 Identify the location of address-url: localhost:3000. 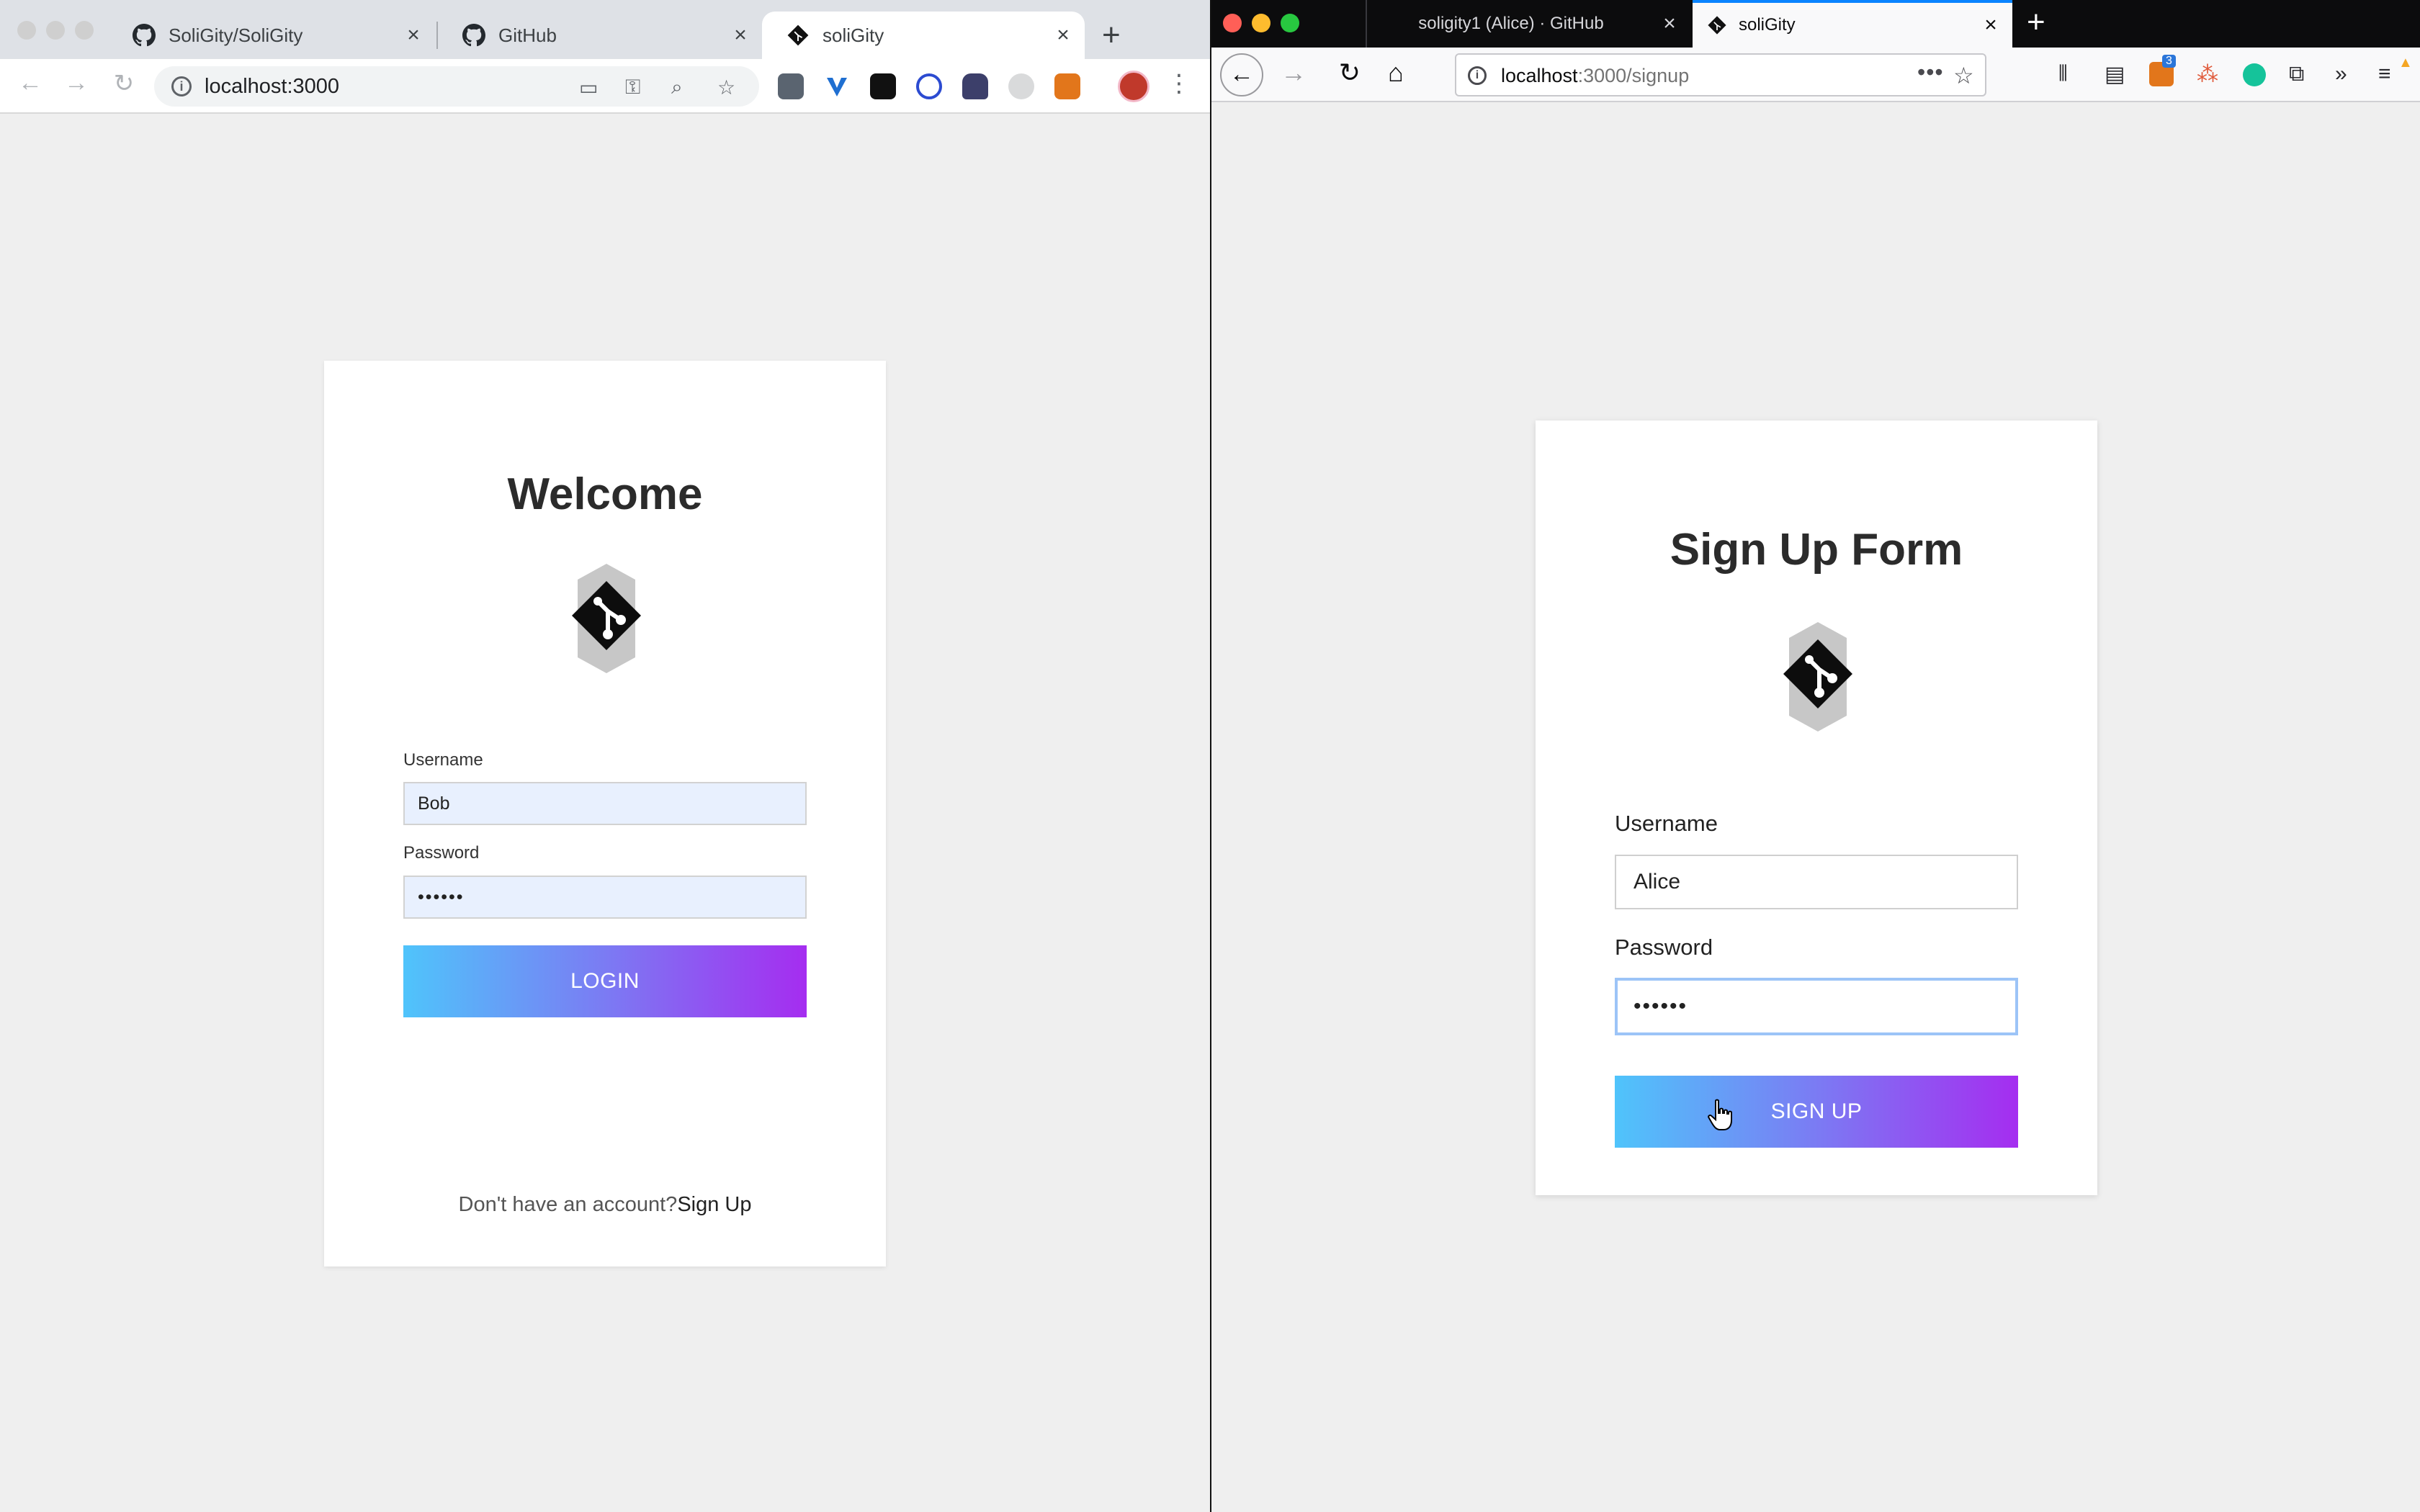
(272, 86).